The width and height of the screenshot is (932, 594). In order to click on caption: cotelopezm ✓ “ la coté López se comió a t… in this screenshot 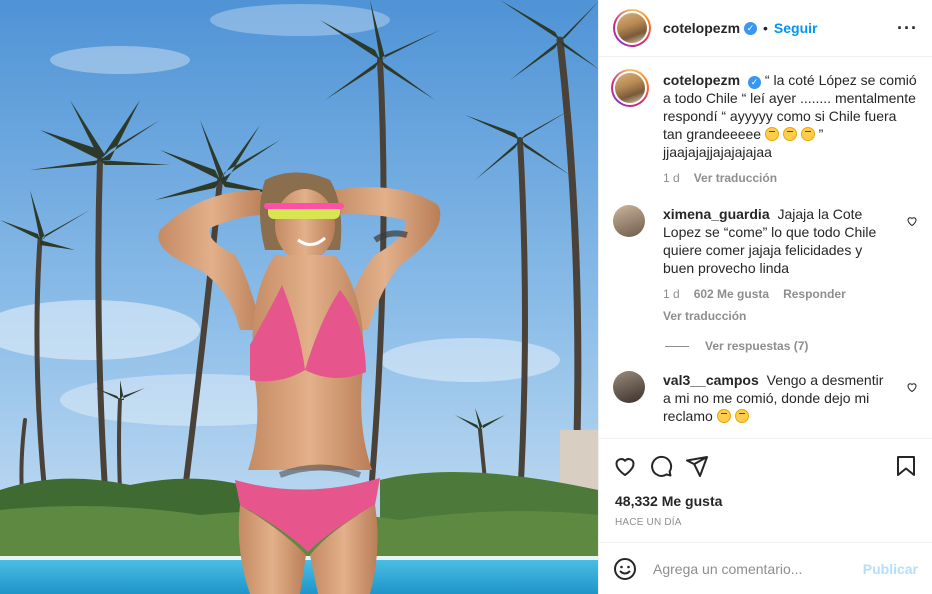, I will do `click(764, 128)`.